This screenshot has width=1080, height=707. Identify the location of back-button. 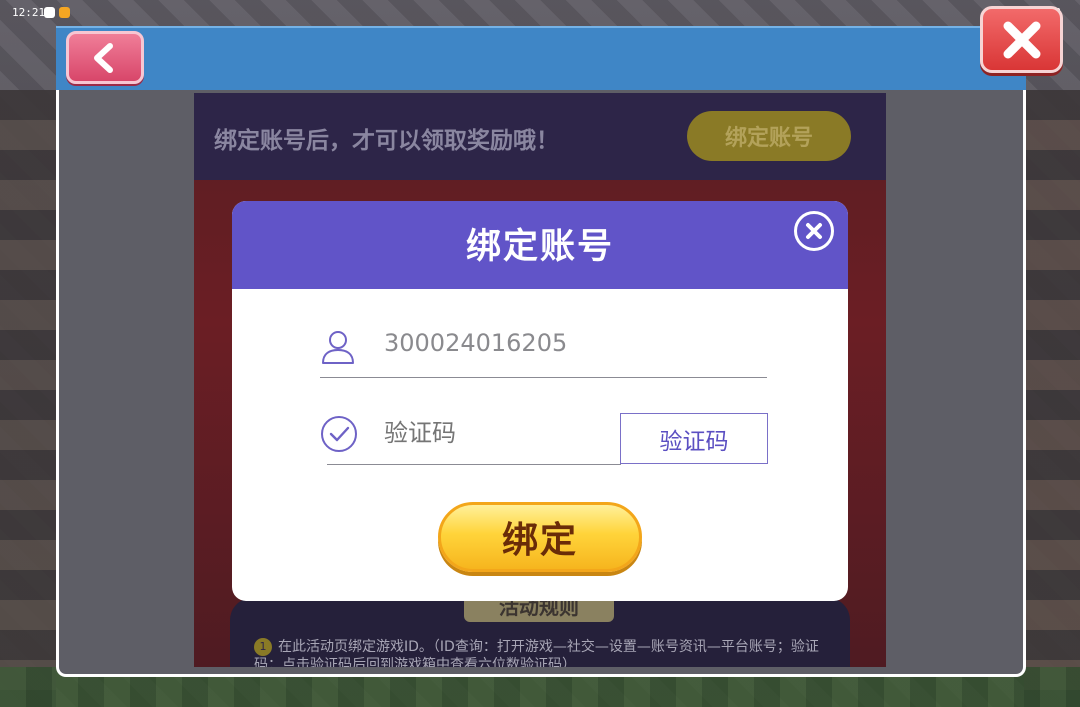
(105, 57).